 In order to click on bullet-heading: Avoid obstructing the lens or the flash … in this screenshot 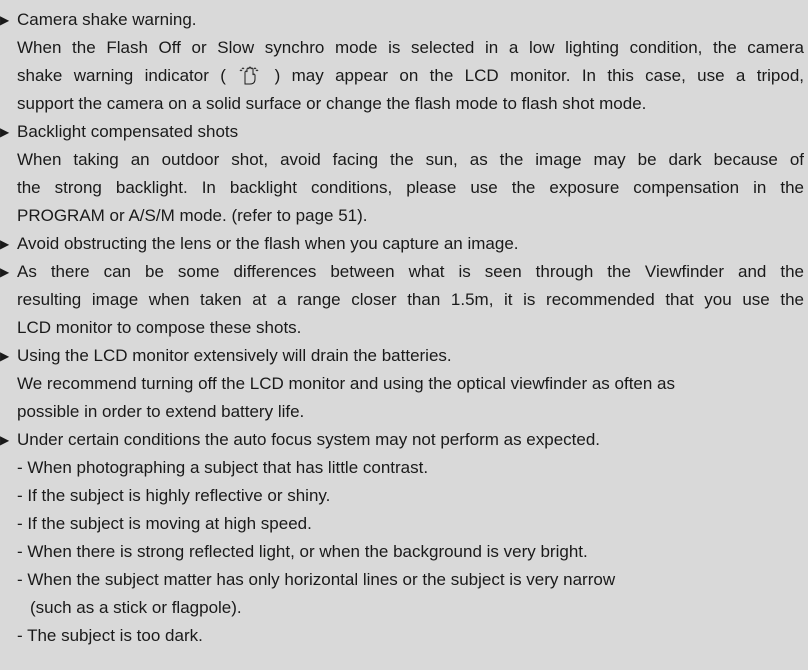, I will do `click(268, 243)`.